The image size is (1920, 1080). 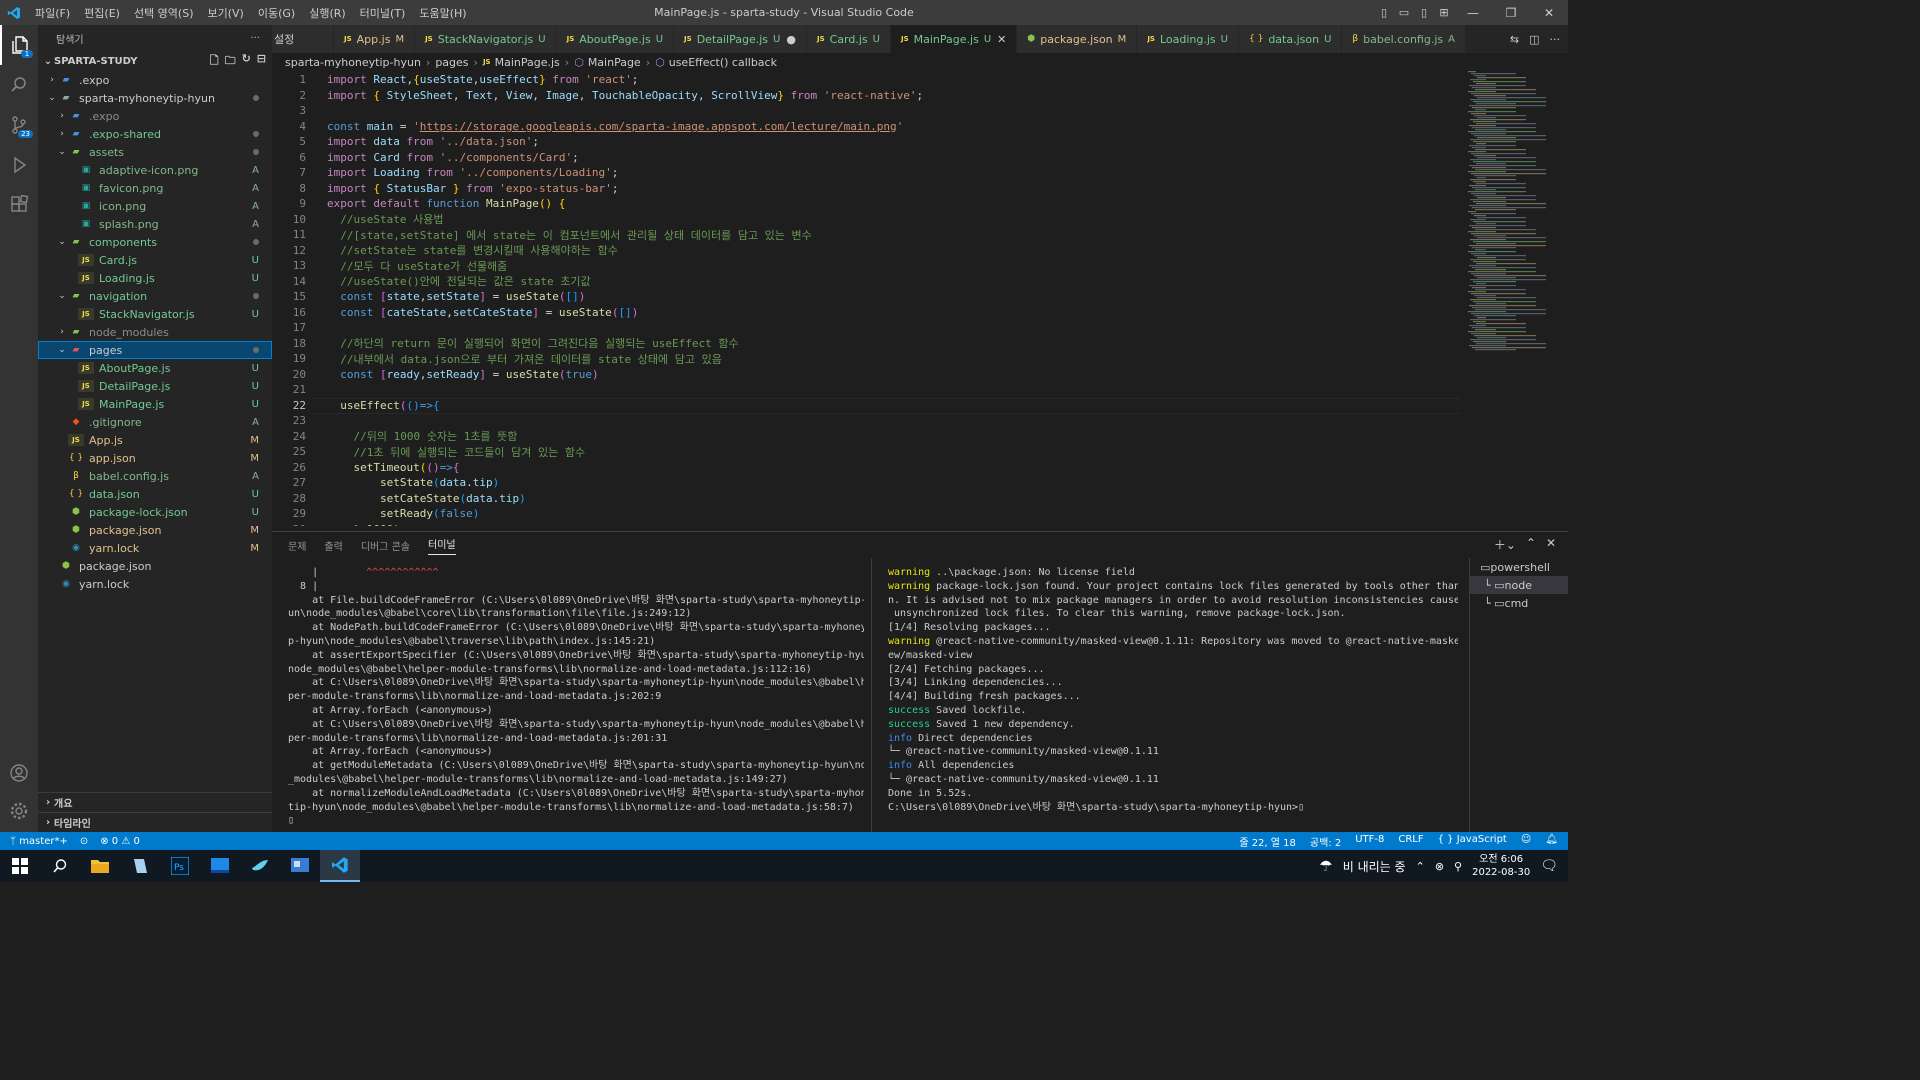 I want to click on refresh-icon: ↻, so click(x=246, y=61).